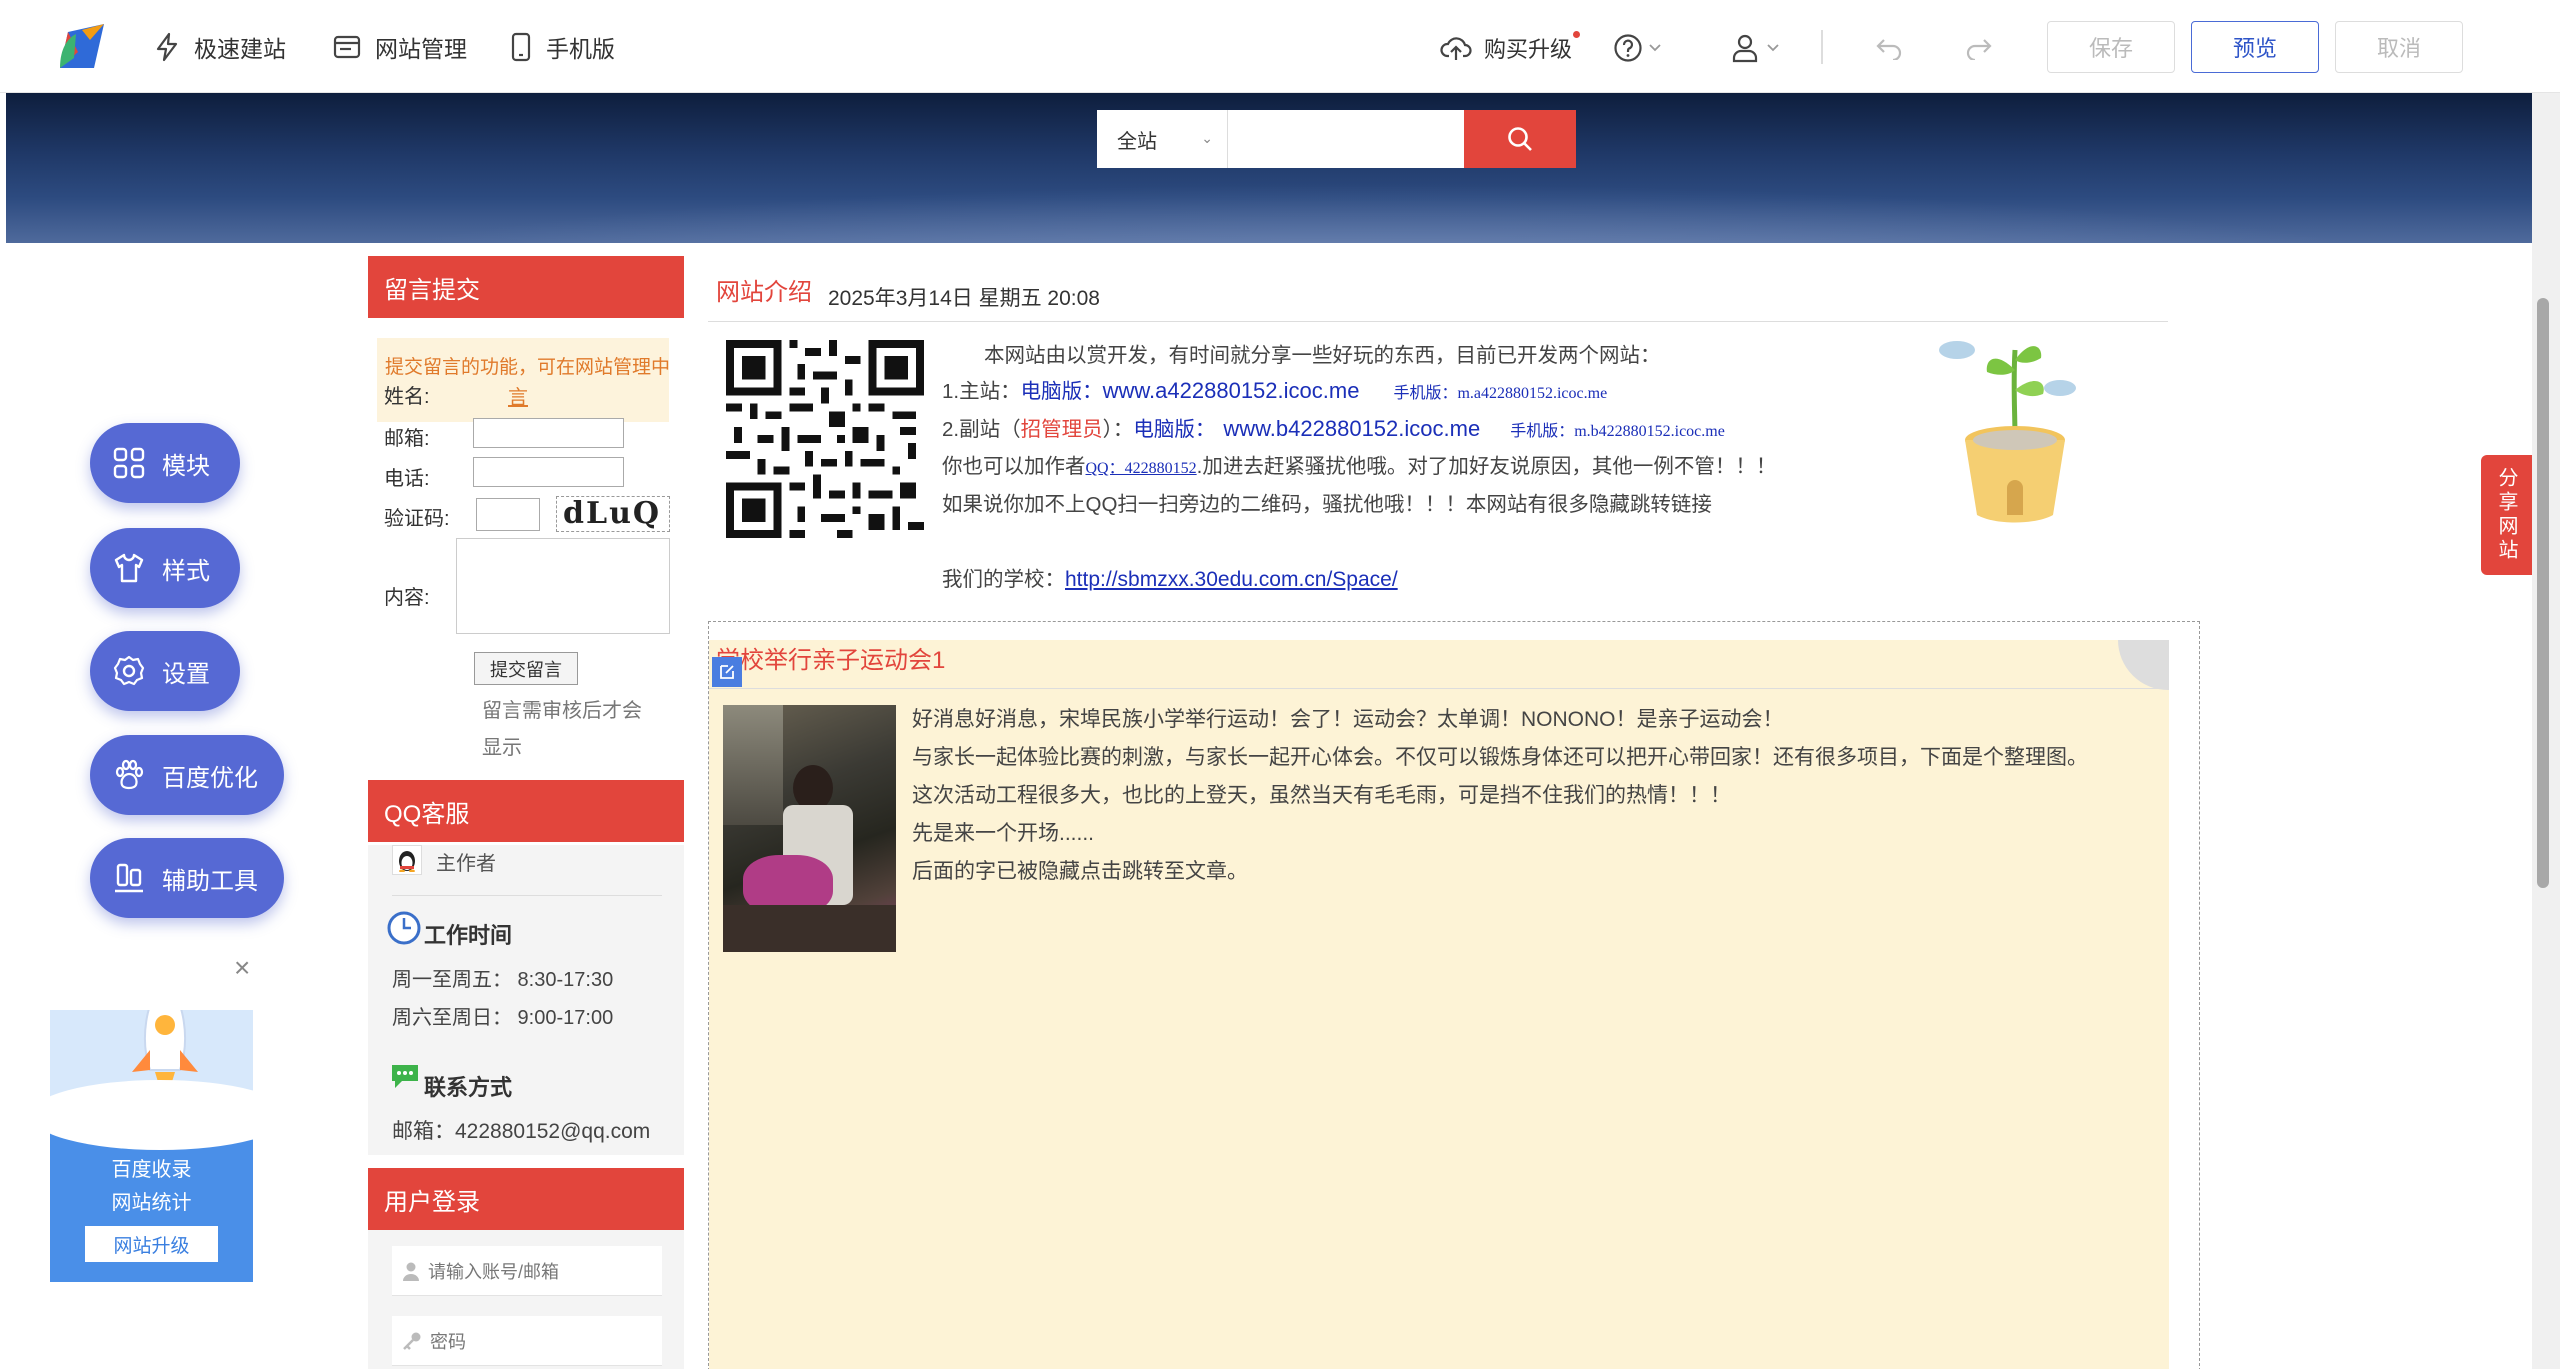 Image resolution: width=2560 pixels, height=1369 pixels. What do you see at coordinates (151, 1137) in the screenshot?
I see `promo-item-domain: 网址域名` at bounding box center [151, 1137].